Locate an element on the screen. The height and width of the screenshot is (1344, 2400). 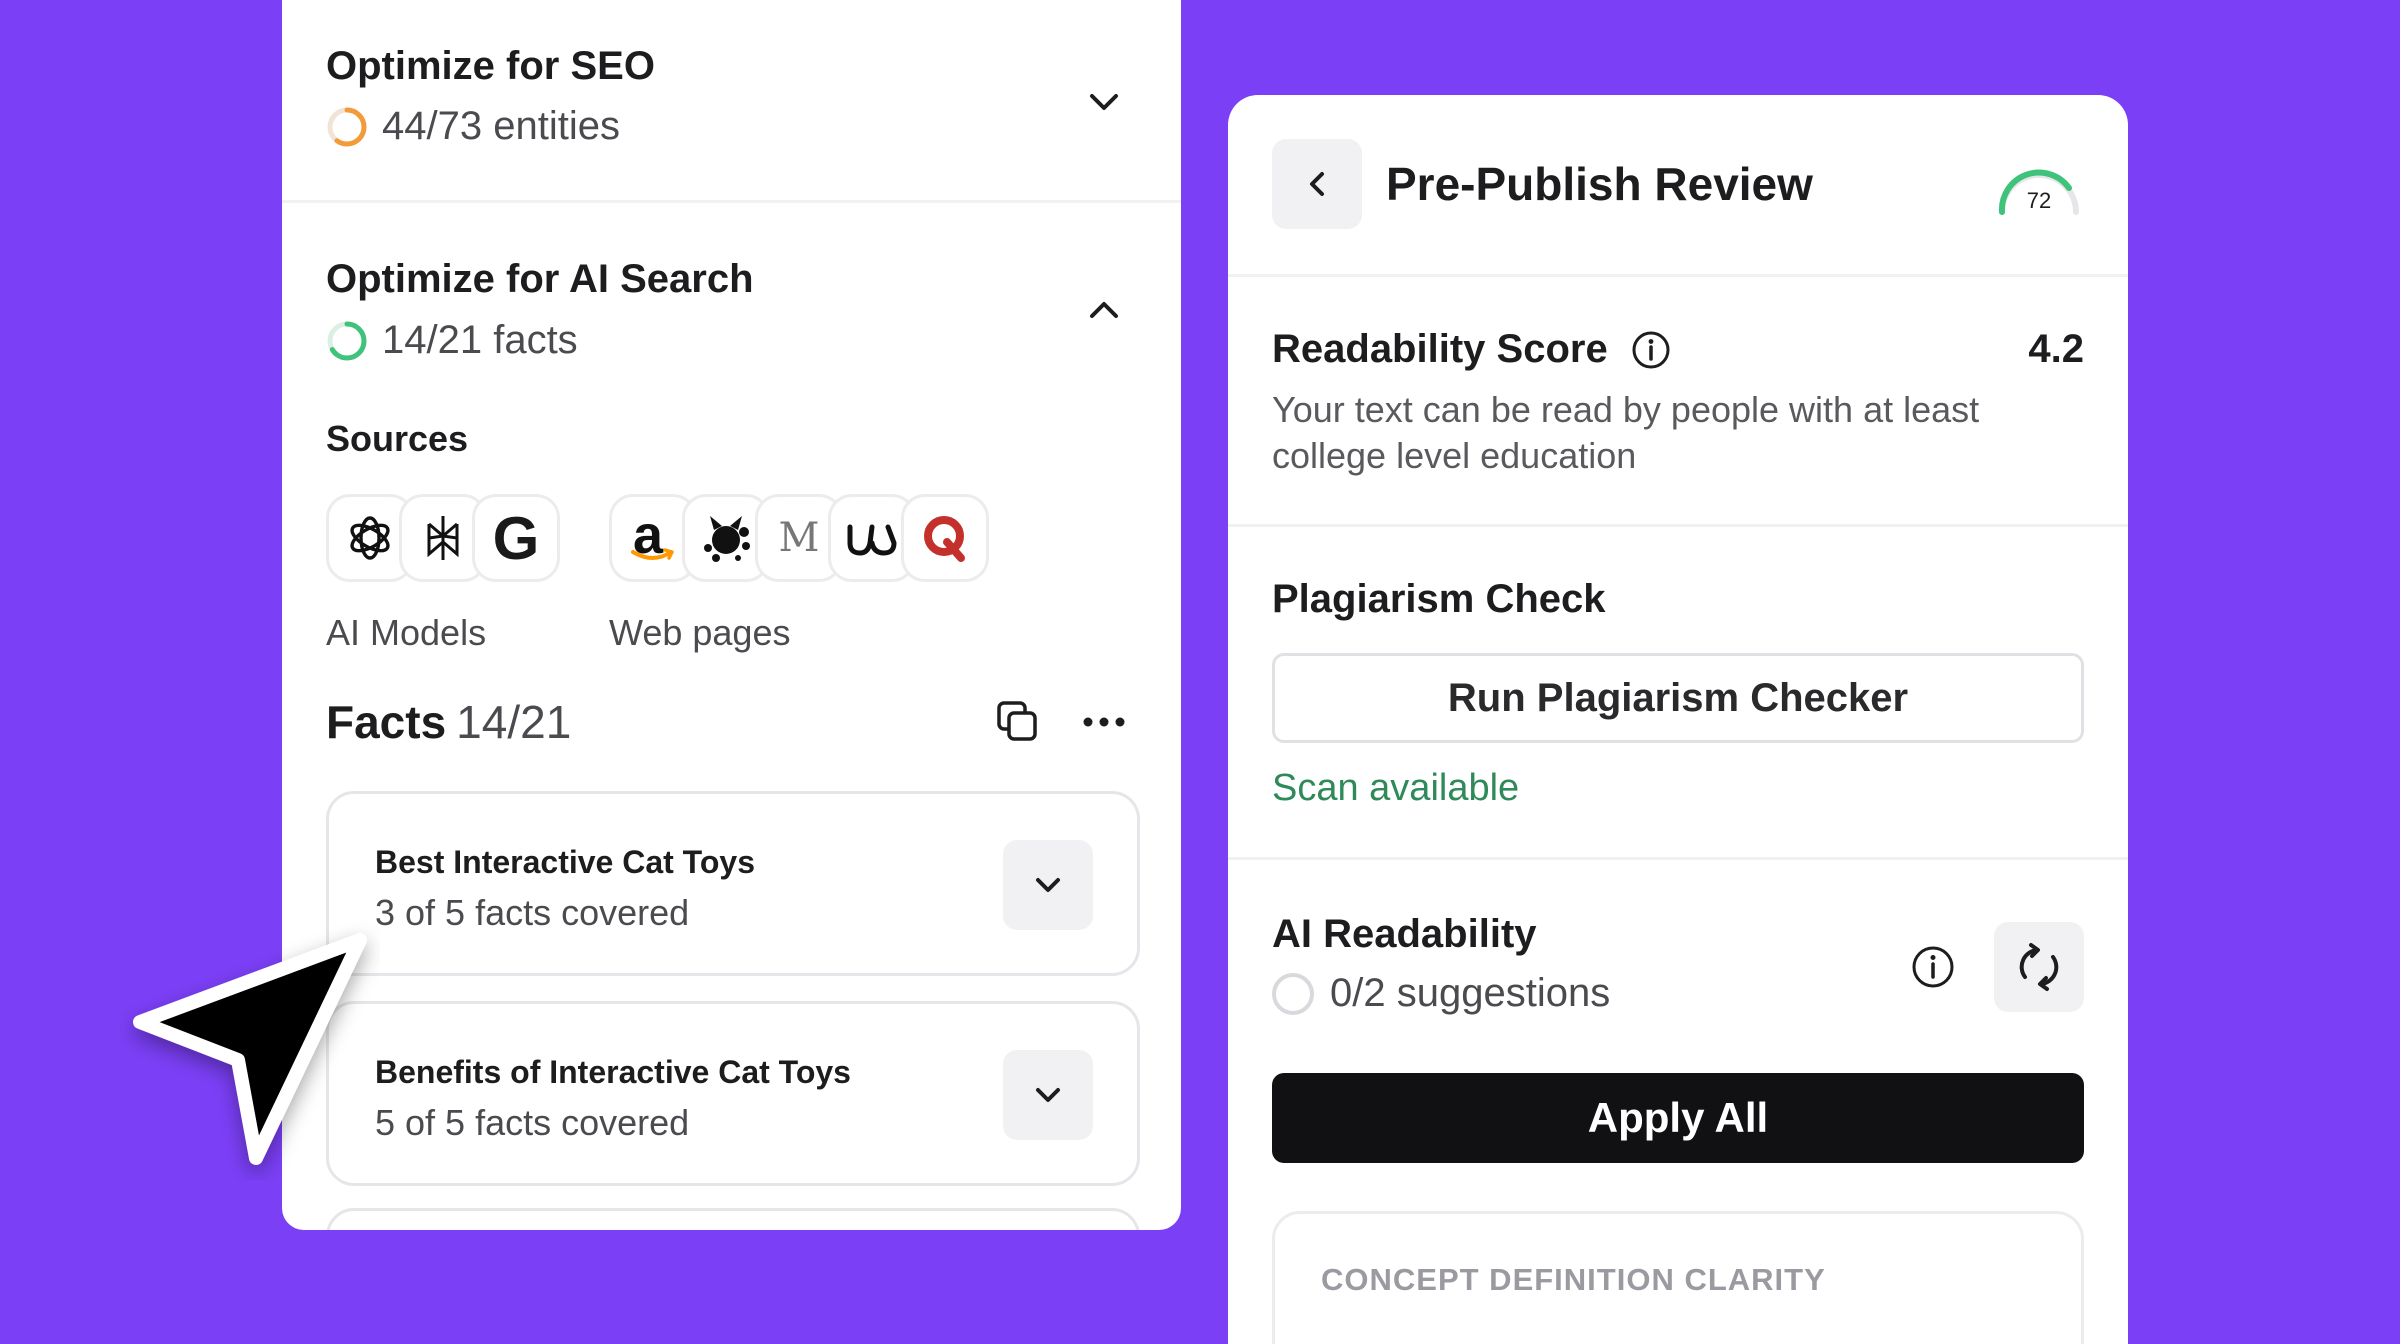
fact-card-subtitle: 3 of 5 facts covered is located at coordinates (532, 912).